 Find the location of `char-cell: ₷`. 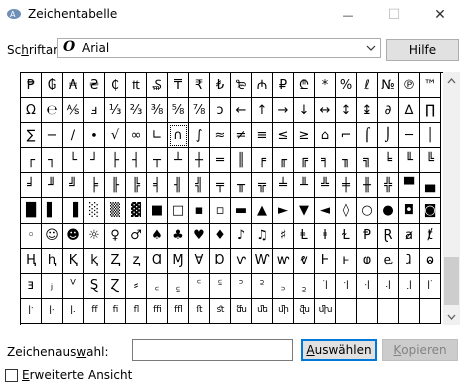

char-cell: ₷ is located at coordinates (157, 86).